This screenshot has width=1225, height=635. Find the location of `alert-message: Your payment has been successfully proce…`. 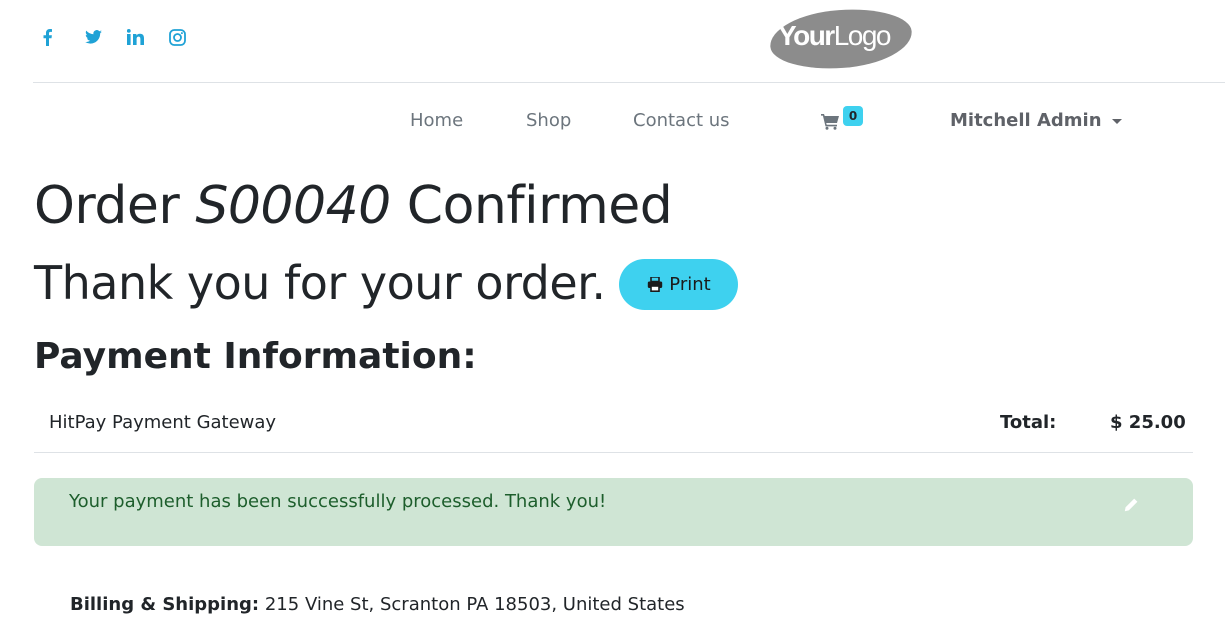

alert-message: Your payment has been successfully proce… is located at coordinates (338, 501).